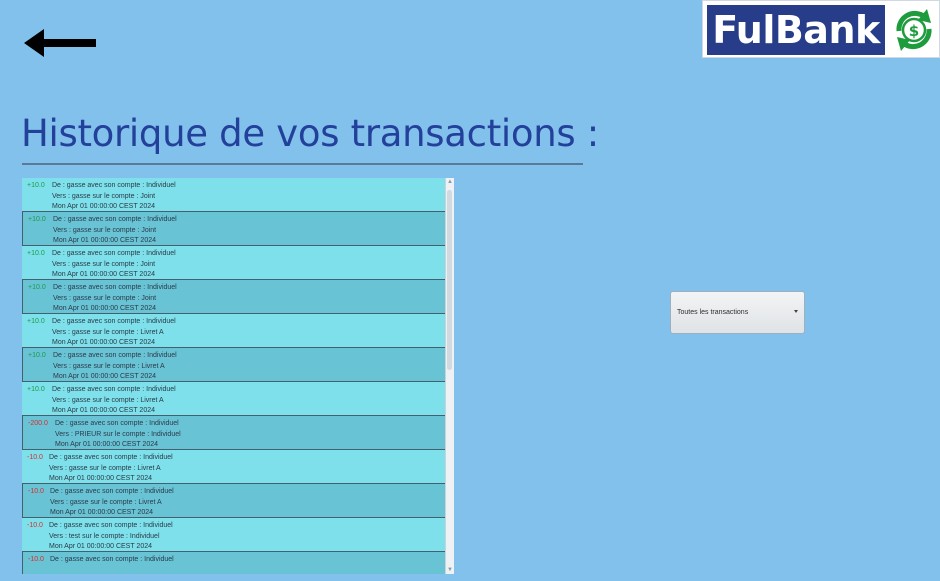  I want to click on transaction-destination: Vers : test sur le compte : Individuel, so click(104, 536).